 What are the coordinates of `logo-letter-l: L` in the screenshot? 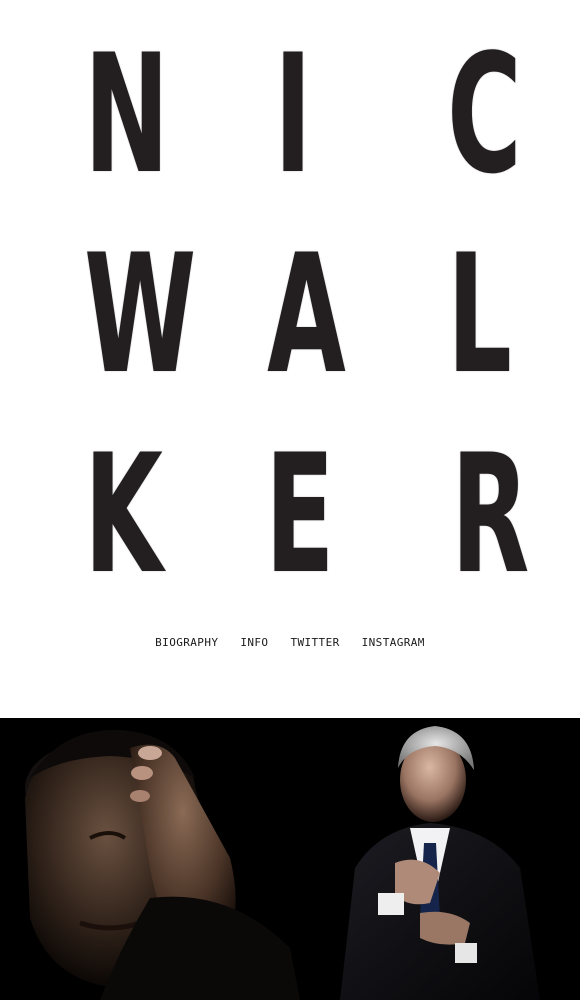 It's located at (479, 314).